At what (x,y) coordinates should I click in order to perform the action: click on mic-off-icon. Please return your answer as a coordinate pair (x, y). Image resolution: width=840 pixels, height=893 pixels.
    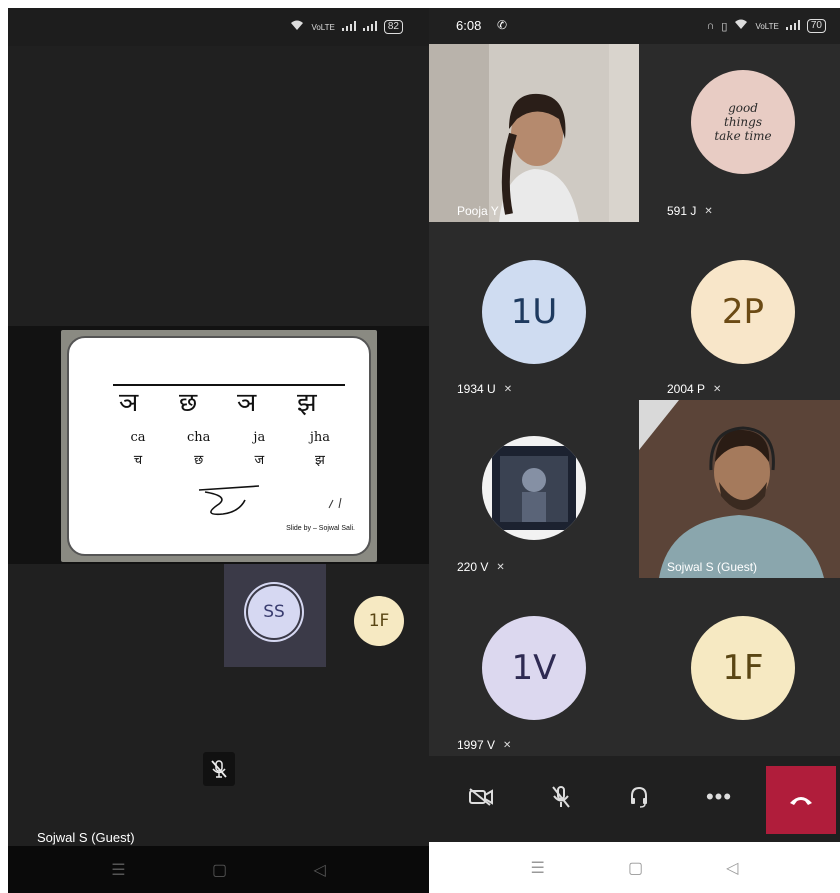
    Looking at the image, I should click on (561, 797).